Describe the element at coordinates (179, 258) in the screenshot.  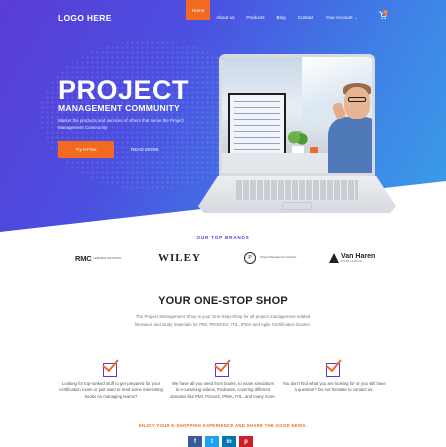
I see `brand-logo-wiley: WILEY` at that location.